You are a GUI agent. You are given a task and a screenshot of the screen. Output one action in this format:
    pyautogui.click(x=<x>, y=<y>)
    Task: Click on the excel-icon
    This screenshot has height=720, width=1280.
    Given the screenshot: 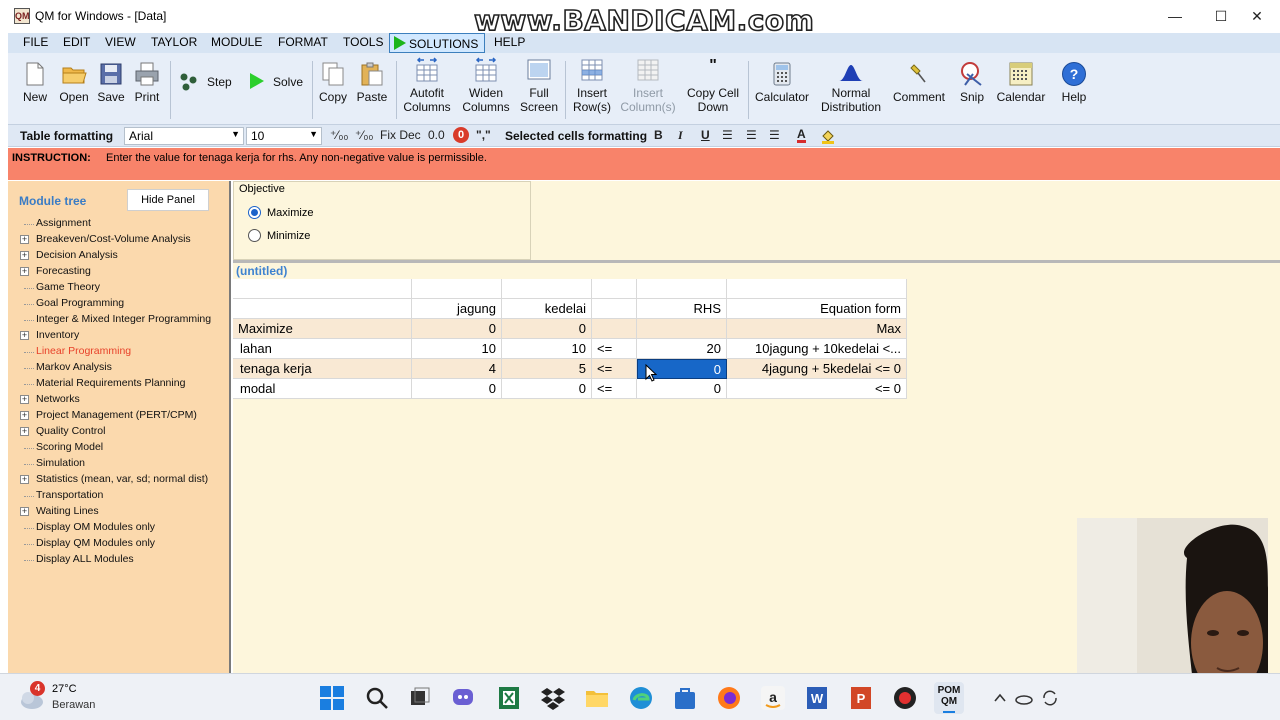 What is the action you would take?
    pyautogui.click(x=509, y=698)
    